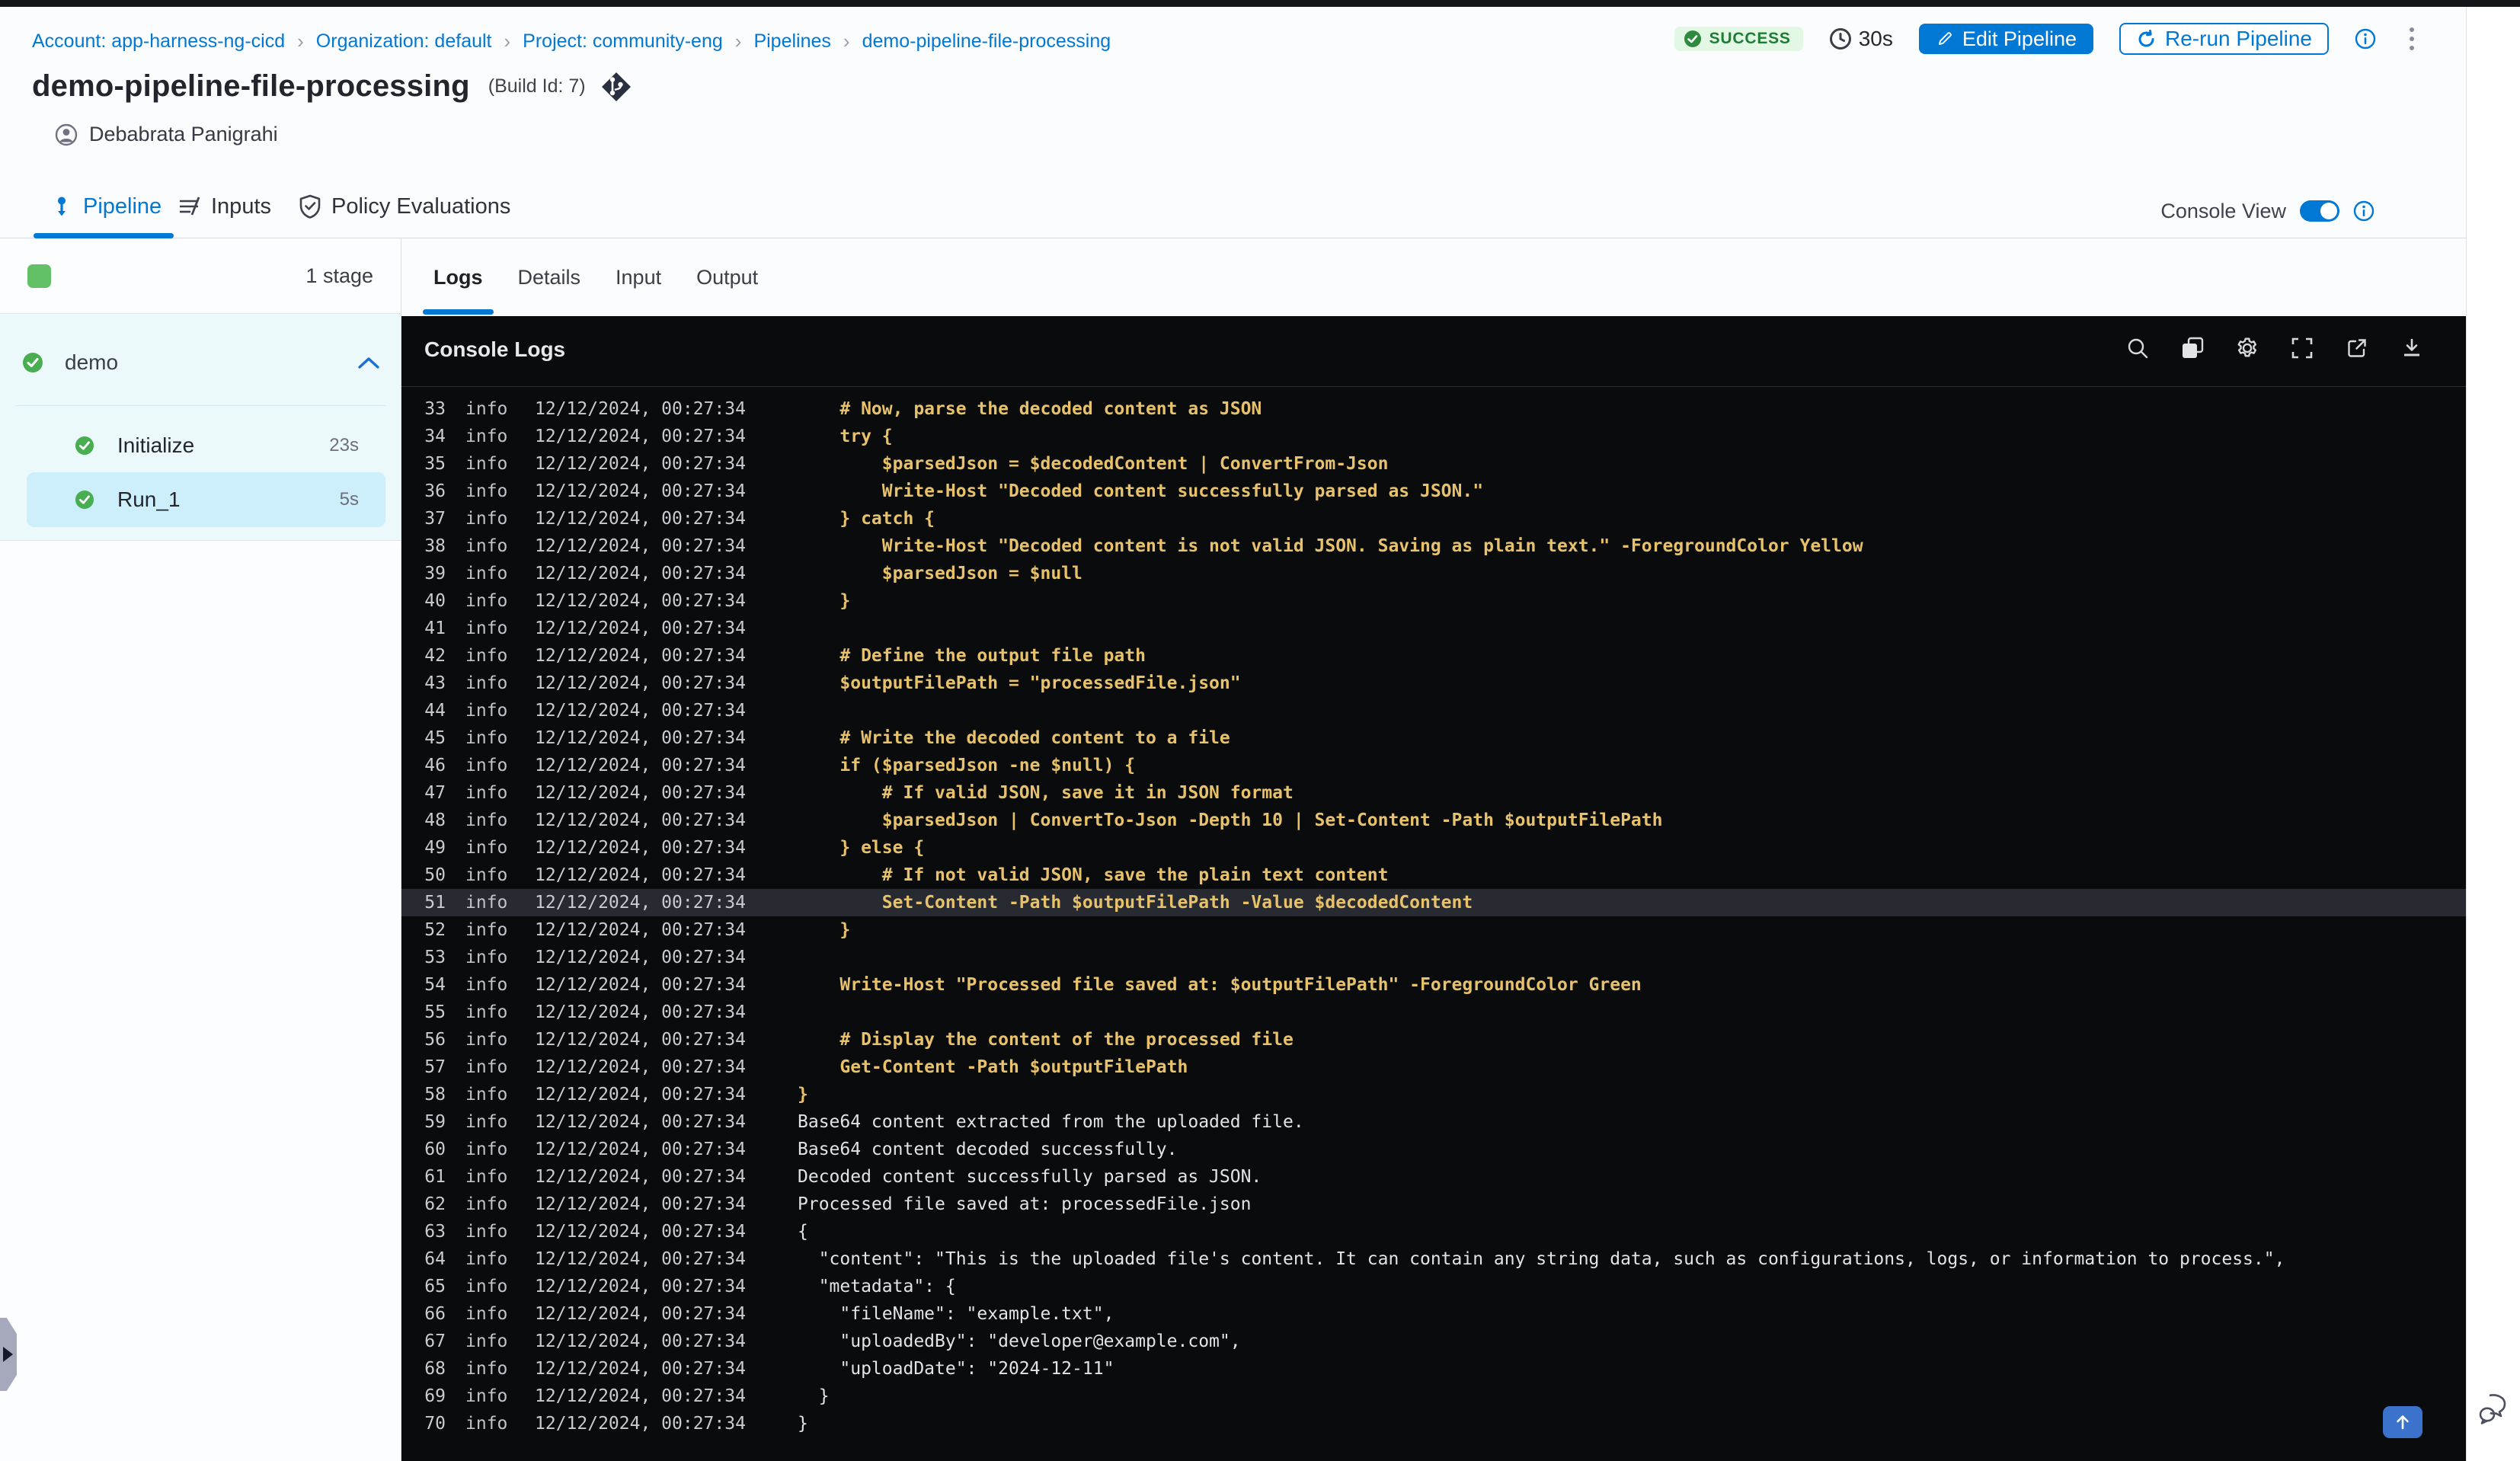 The image size is (2520, 1461). What do you see at coordinates (423, 1039) in the screenshot?
I see `log-line-number: 56` at bounding box center [423, 1039].